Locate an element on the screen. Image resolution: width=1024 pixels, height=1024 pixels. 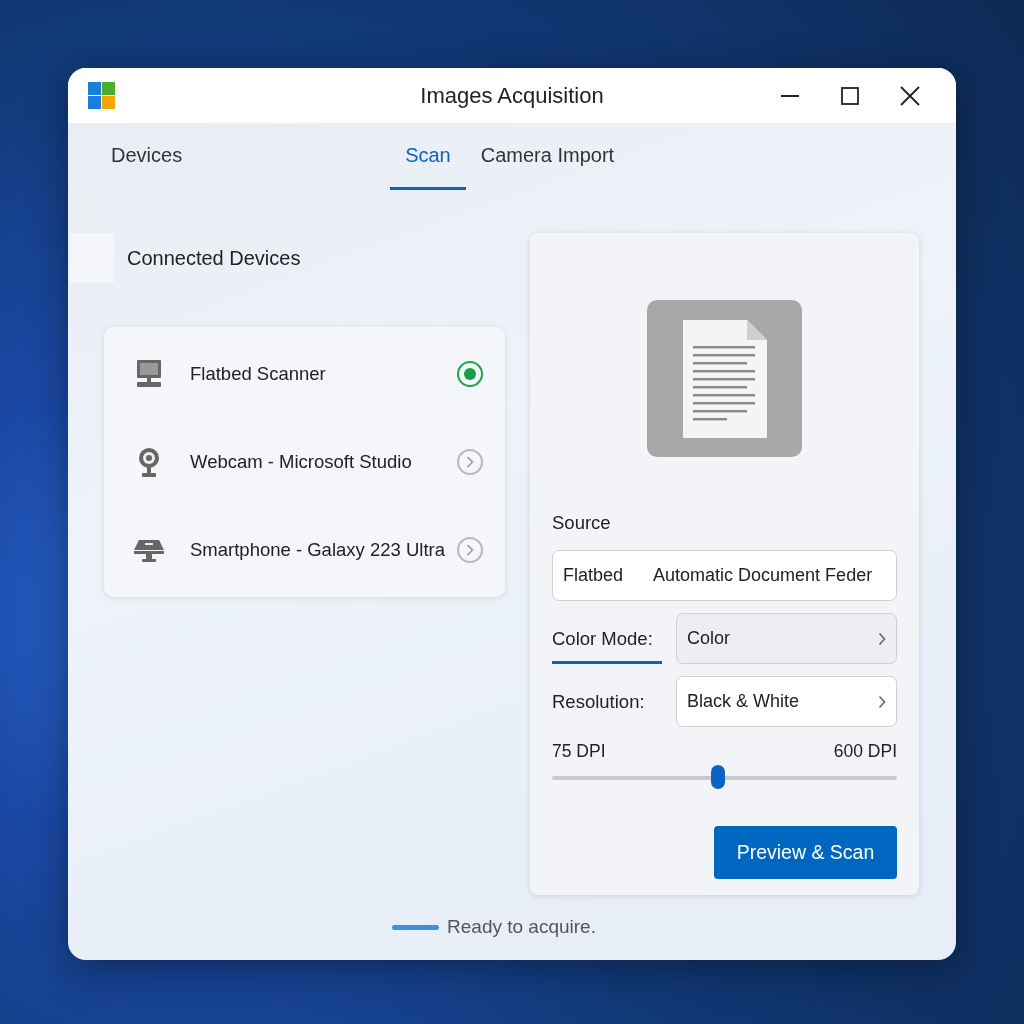
field-label: Source is located at coordinates (582, 523).